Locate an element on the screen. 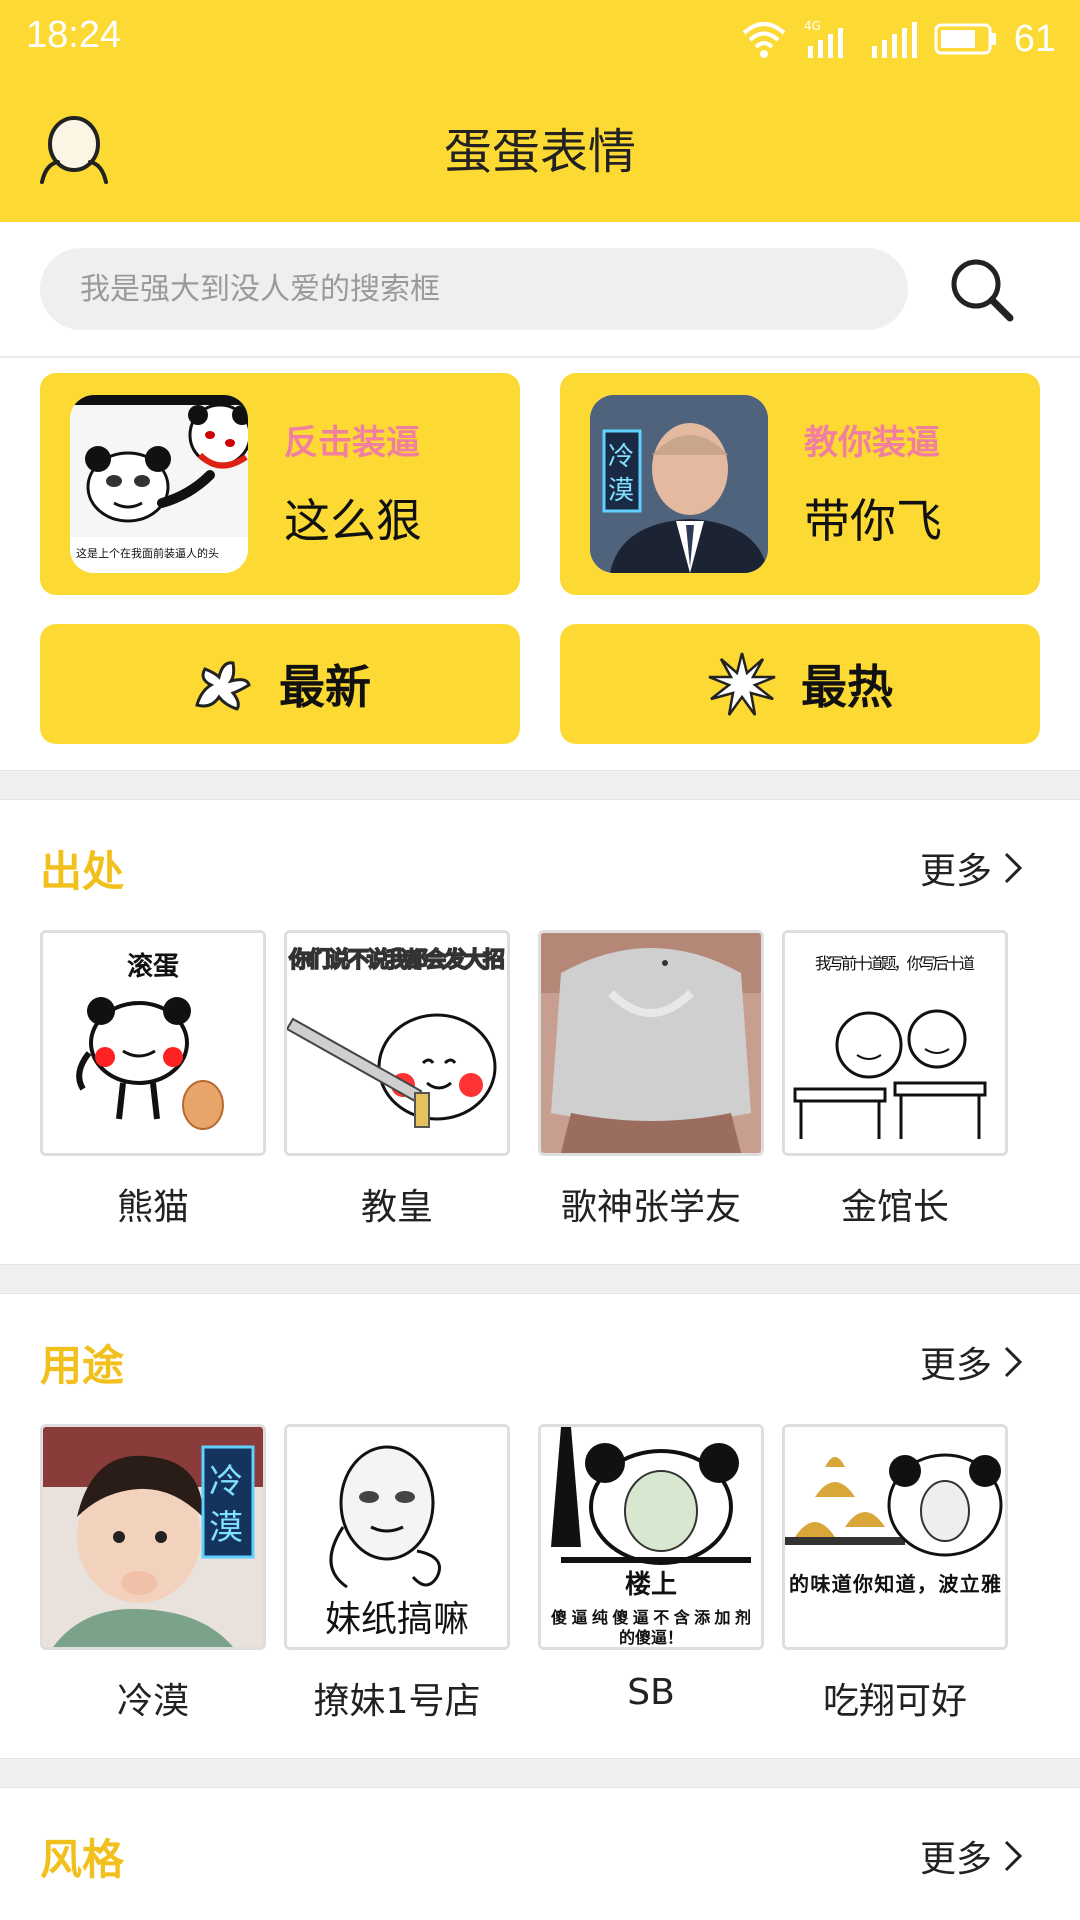  feature-thumb-panda: 这是上个在我面前装逼人的头 is located at coordinates (159, 484).